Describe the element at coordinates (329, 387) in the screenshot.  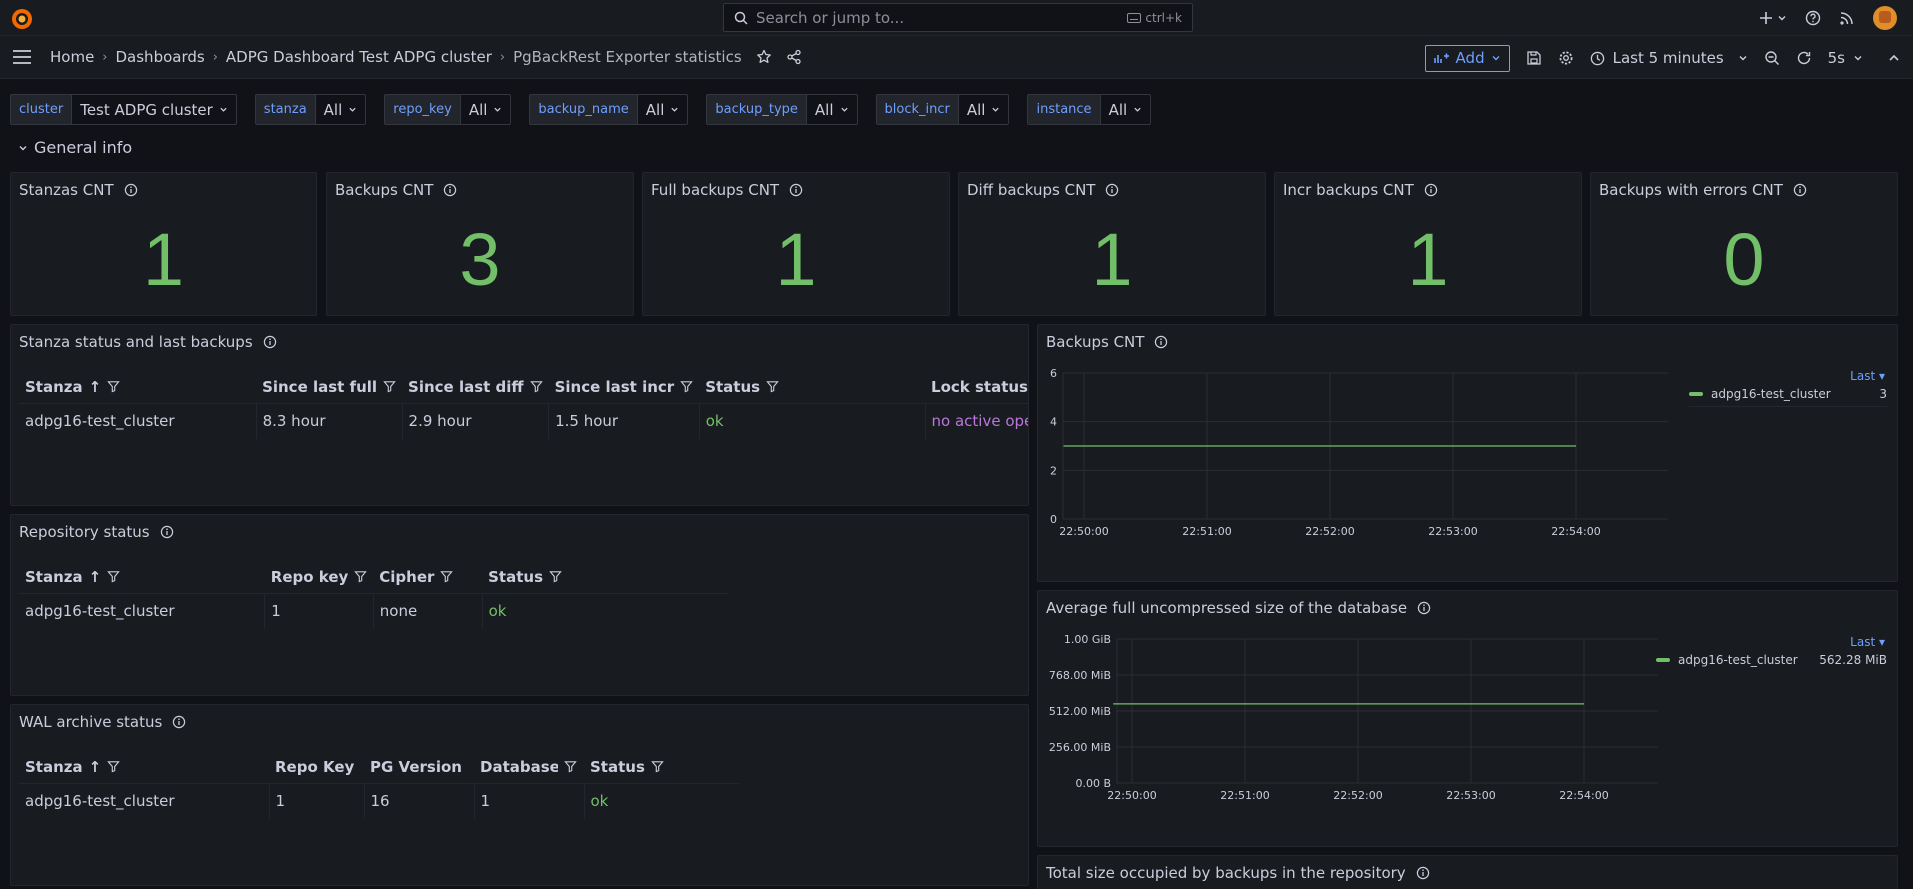
I see `column-header: Since last full` at that location.